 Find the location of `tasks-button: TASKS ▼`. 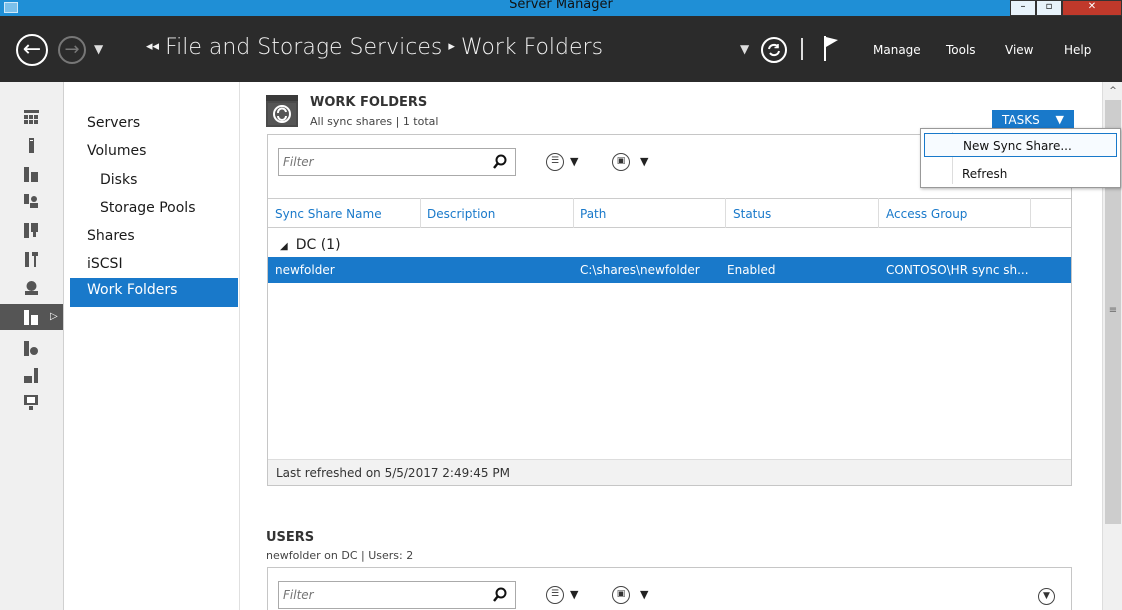

tasks-button: TASKS ▼ is located at coordinates (1033, 120).